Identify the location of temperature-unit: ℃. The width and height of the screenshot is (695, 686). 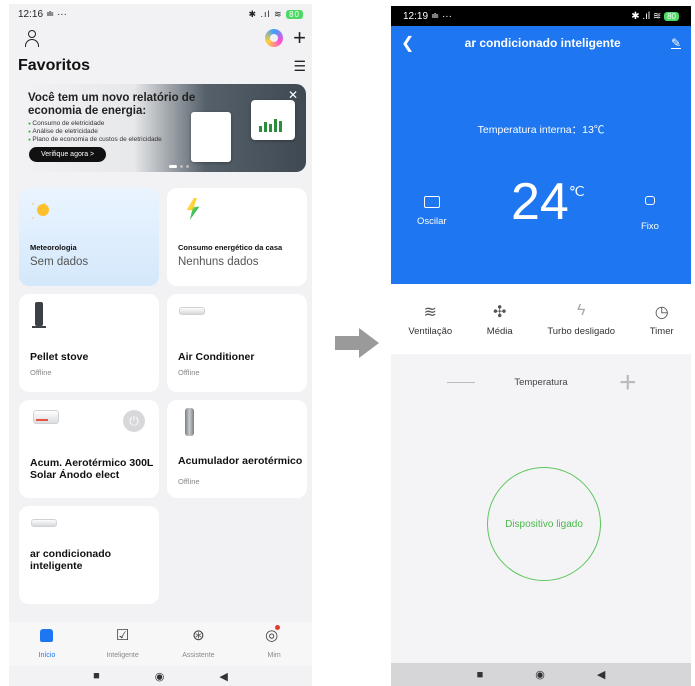
(576, 191).